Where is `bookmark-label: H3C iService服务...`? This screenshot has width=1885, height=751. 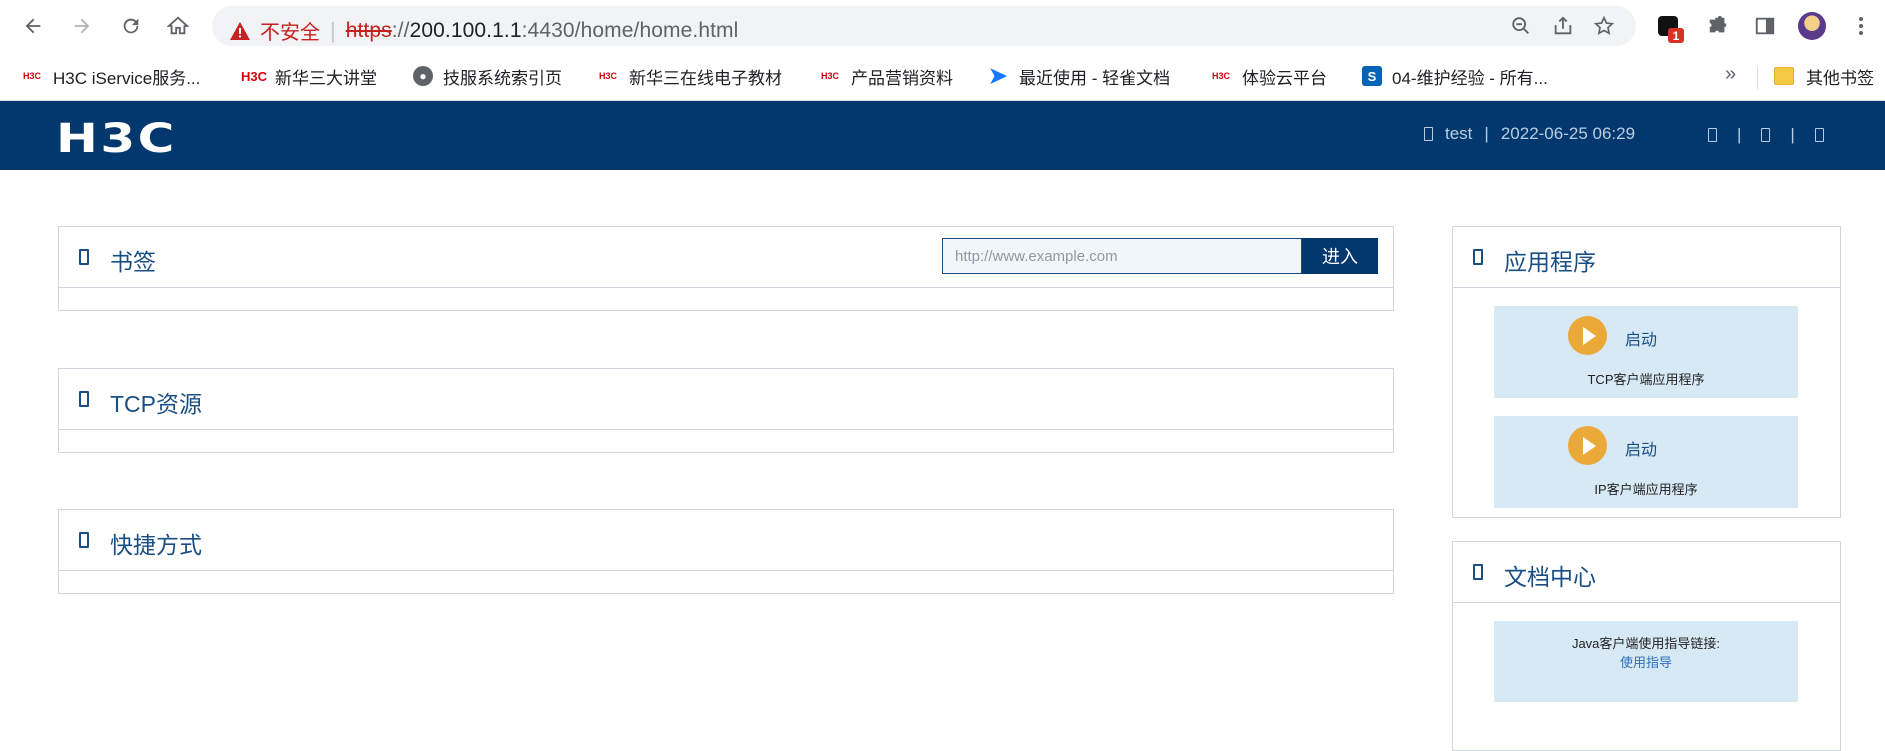
bookmark-label: H3C iService服务... is located at coordinates (127, 78).